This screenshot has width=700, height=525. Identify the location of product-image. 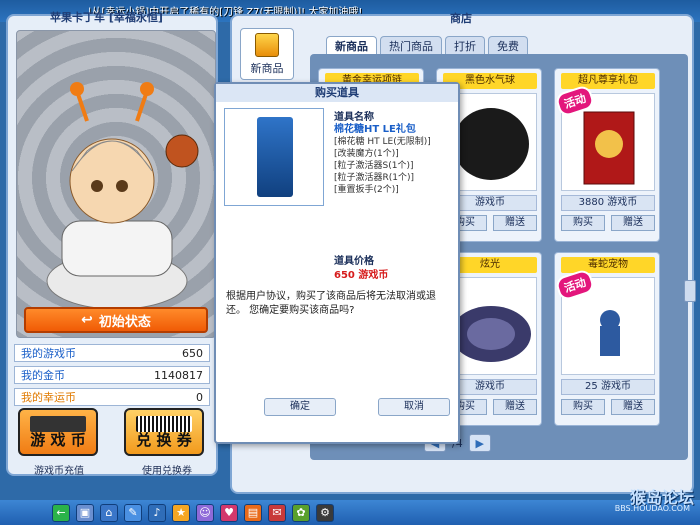
(274, 157).